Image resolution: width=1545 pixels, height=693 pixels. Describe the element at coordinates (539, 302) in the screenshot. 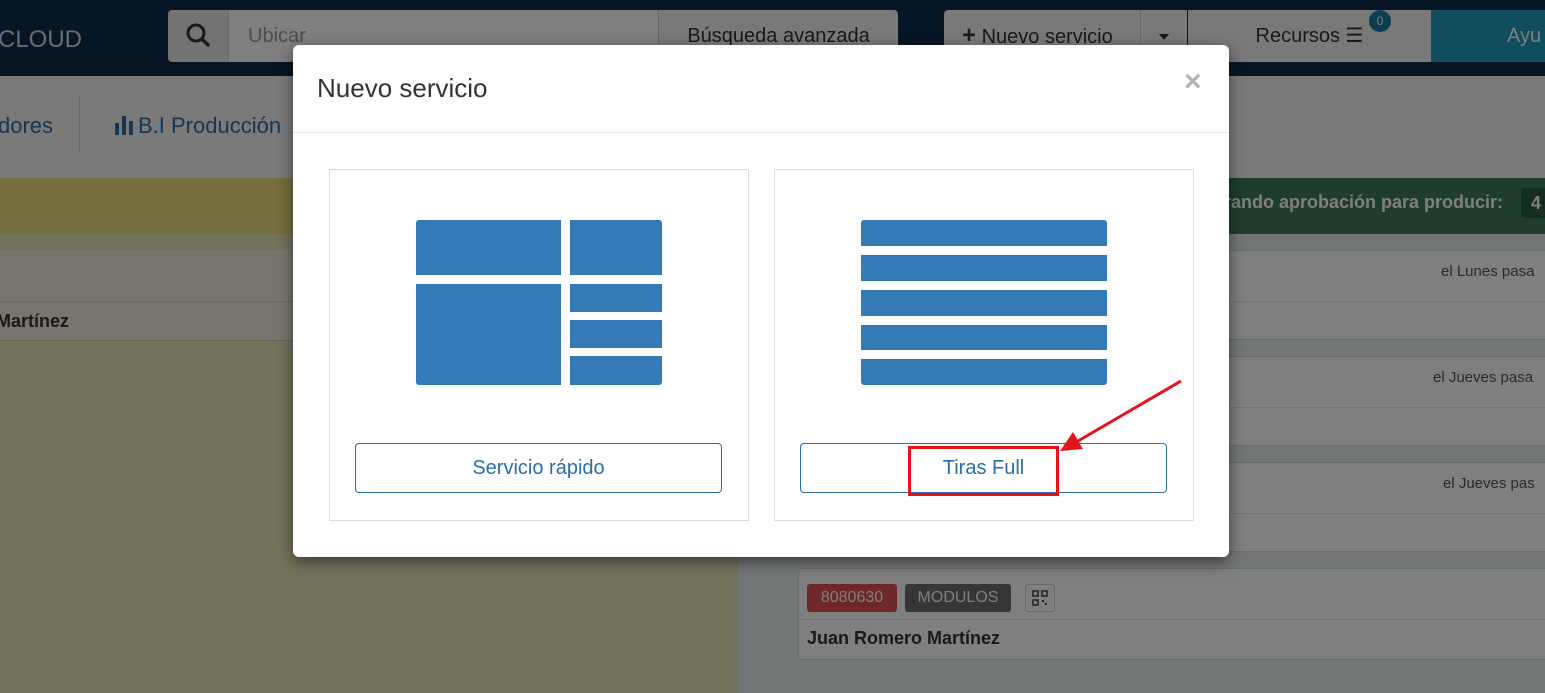

I see `mixed-layout-icon` at that location.